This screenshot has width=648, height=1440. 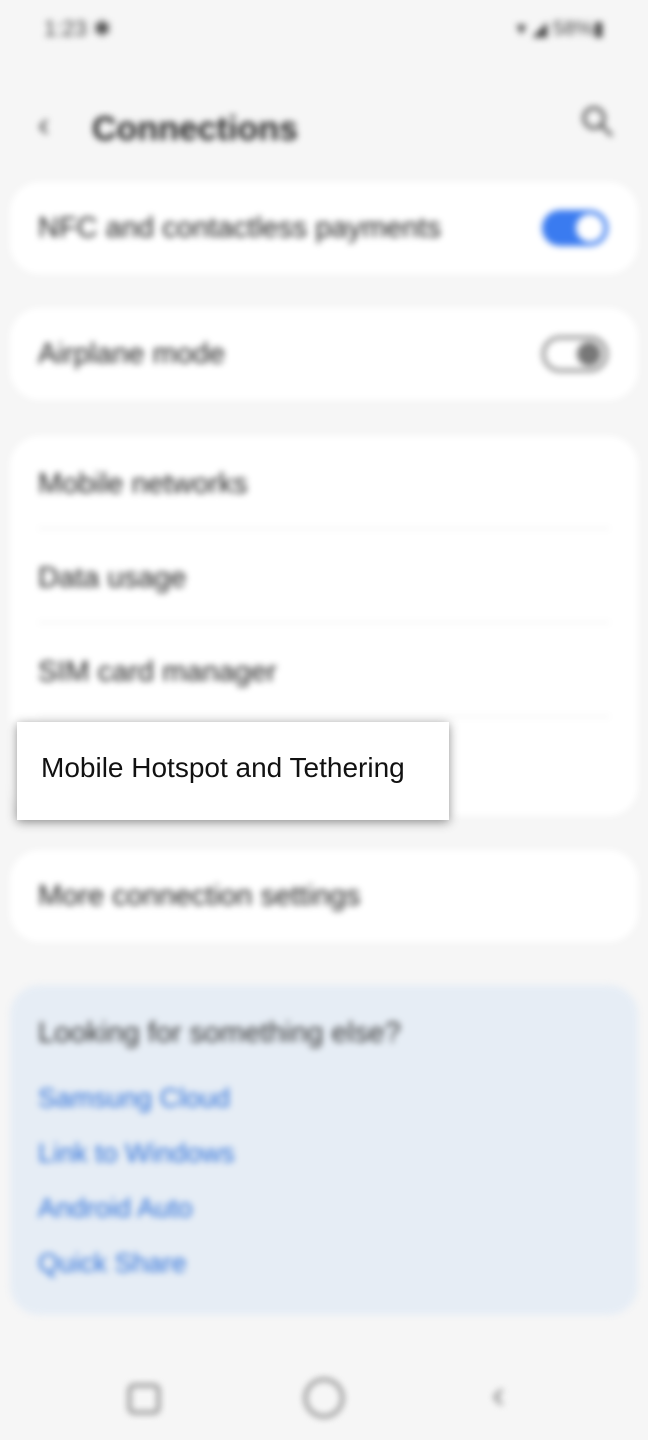 What do you see at coordinates (199, 896) in the screenshot?
I see `more-settings-label: More connection settings` at bounding box center [199, 896].